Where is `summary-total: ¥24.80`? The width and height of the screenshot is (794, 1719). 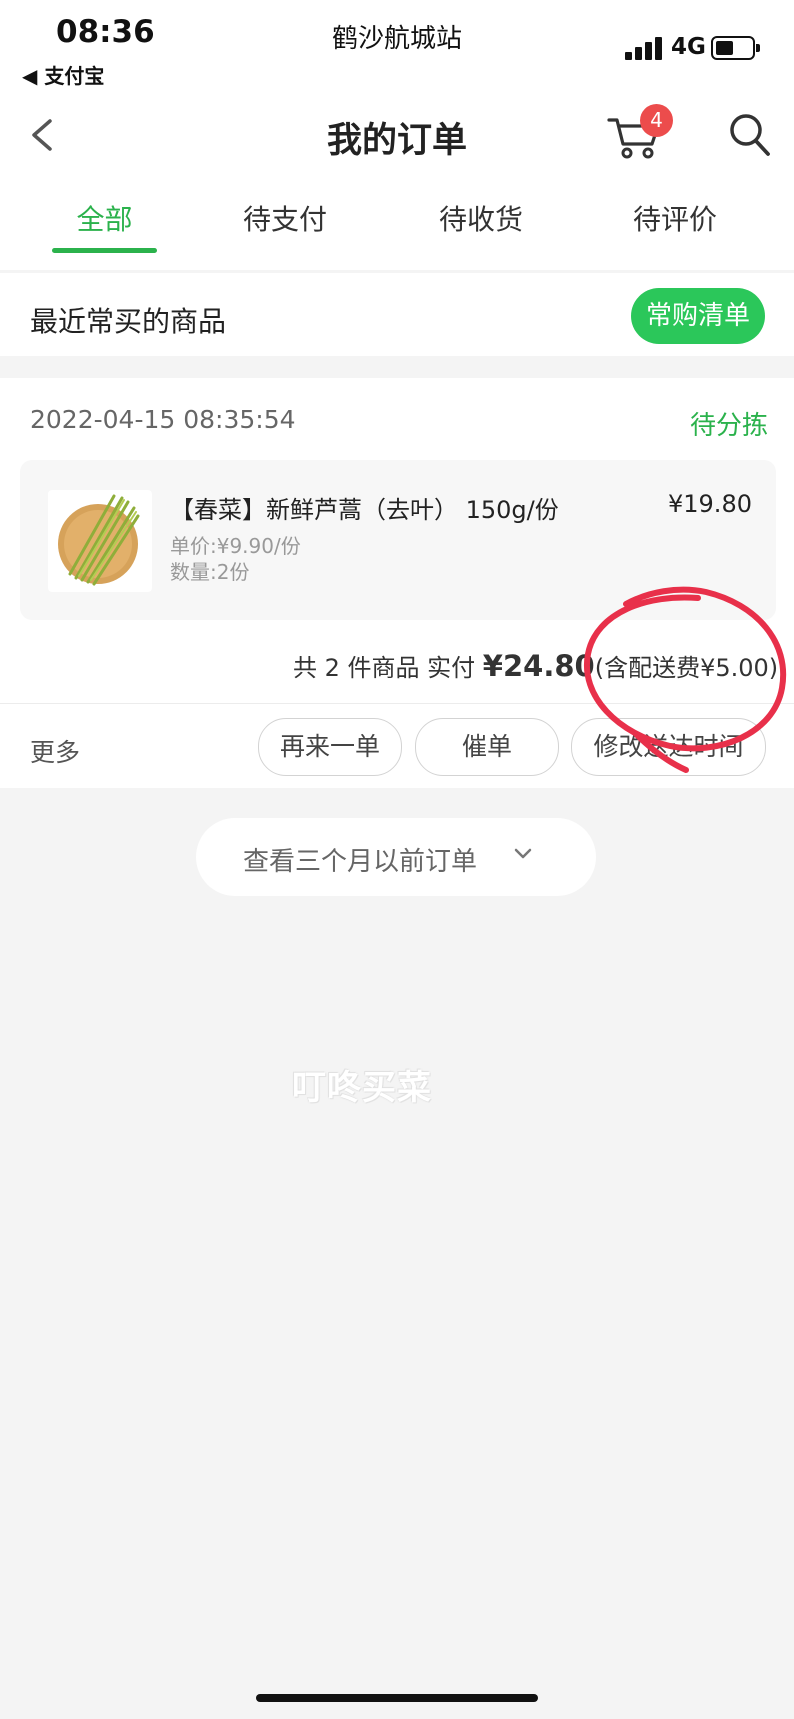
summary-total: ¥24.80 is located at coordinates (538, 666).